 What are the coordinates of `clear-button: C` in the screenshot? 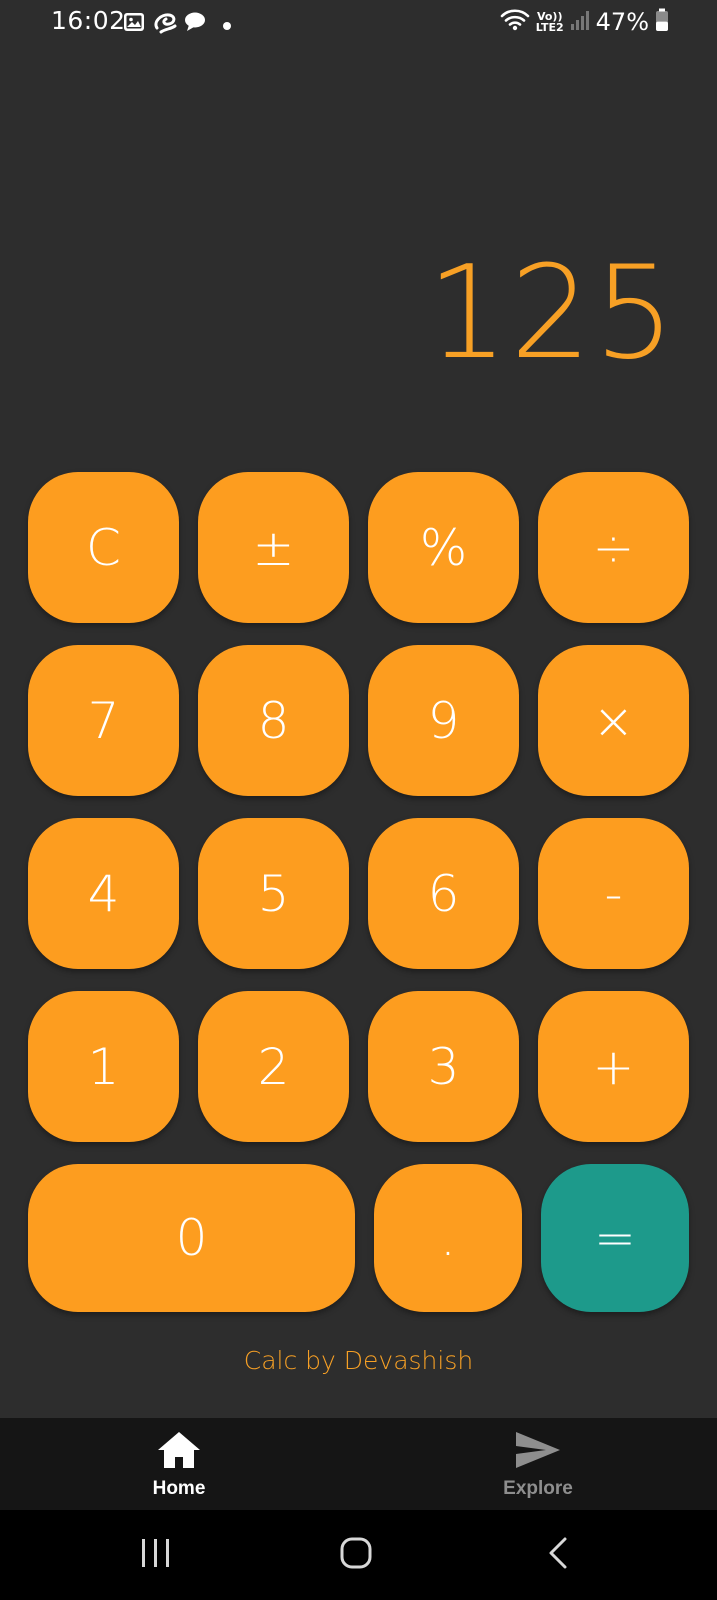 It's located at (103, 547).